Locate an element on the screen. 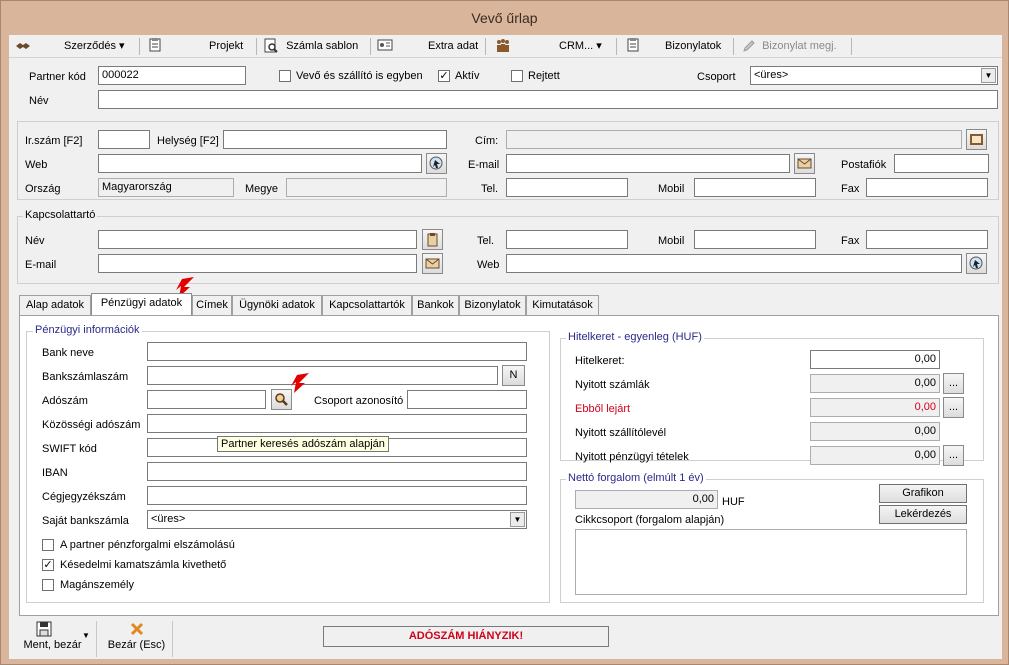  close-icon is located at coordinates (136, 629).